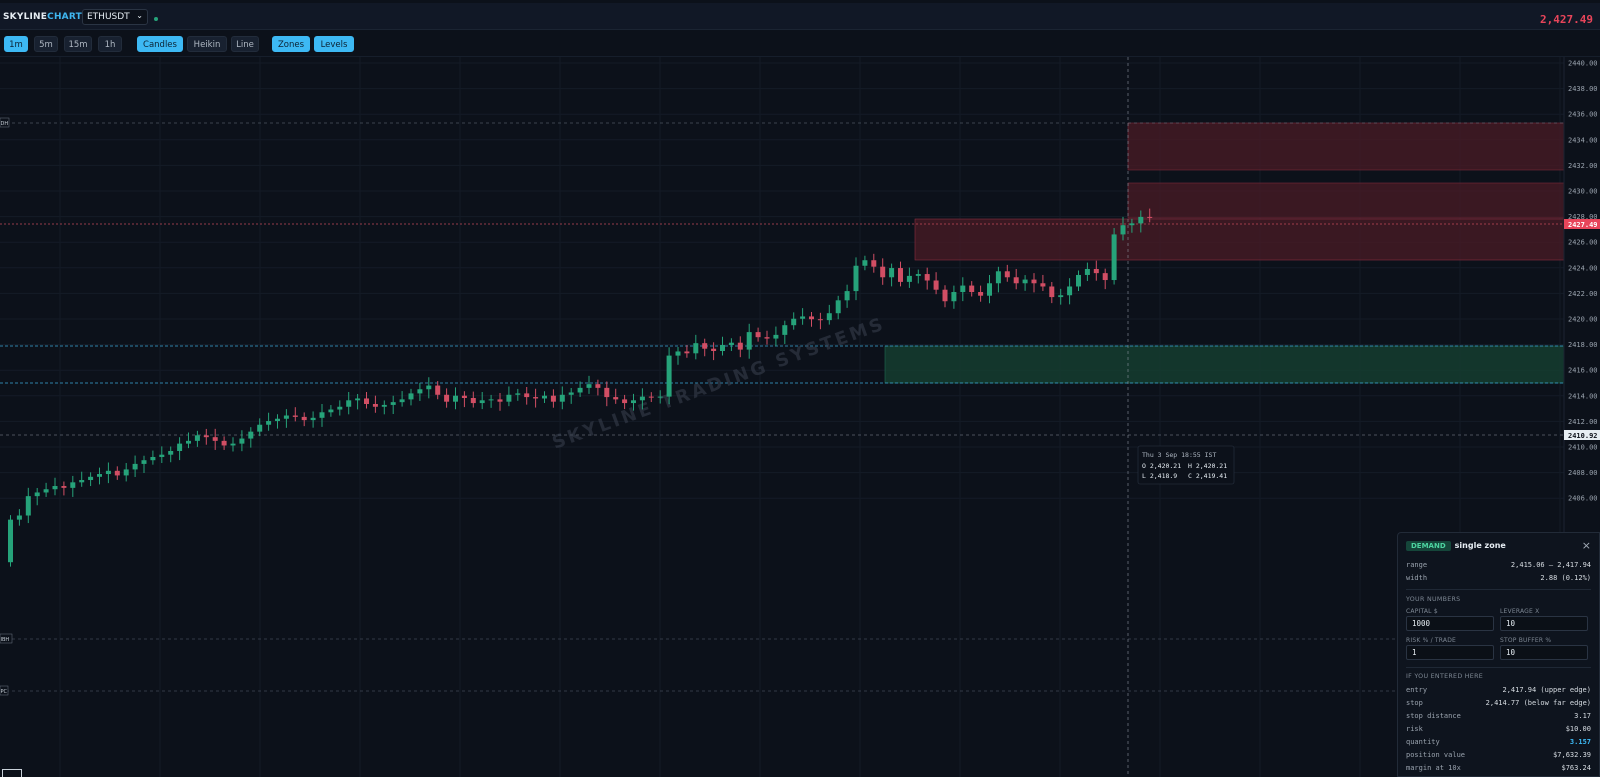 Image resolution: width=1600 pixels, height=777 pixels. I want to click on last-price-axis-label: 2427.49, so click(1583, 225).